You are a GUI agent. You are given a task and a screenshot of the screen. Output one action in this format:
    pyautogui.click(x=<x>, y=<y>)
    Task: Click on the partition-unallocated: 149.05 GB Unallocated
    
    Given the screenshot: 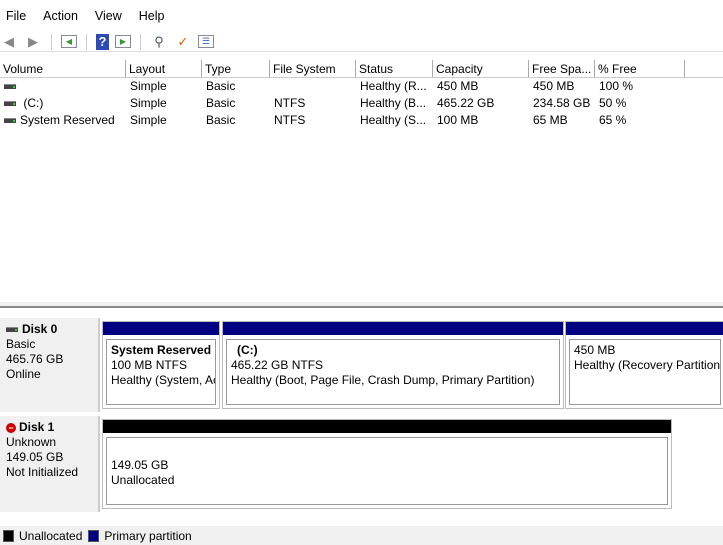 What is the action you would take?
    pyautogui.click(x=387, y=464)
    